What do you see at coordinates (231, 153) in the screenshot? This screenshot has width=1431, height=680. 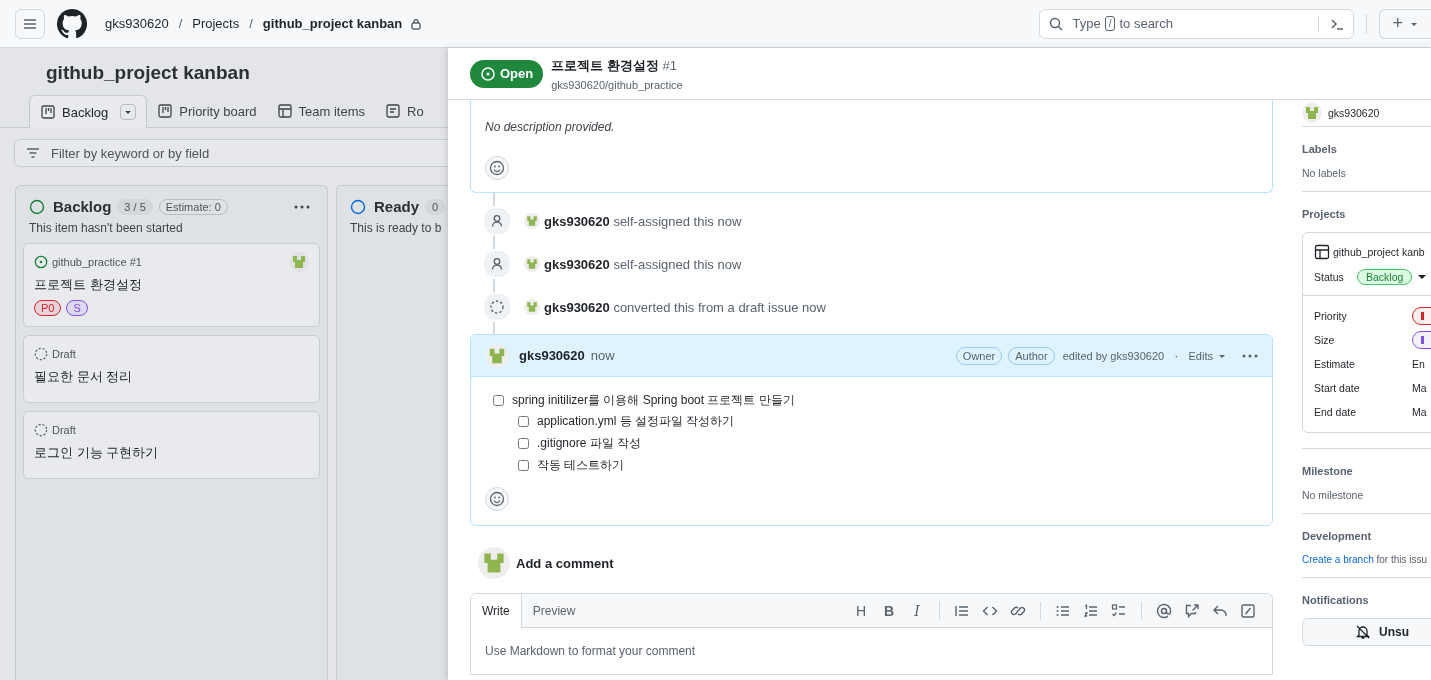 I see `filter-field: Filter by keyword or by field` at bounding box center [231, 153].